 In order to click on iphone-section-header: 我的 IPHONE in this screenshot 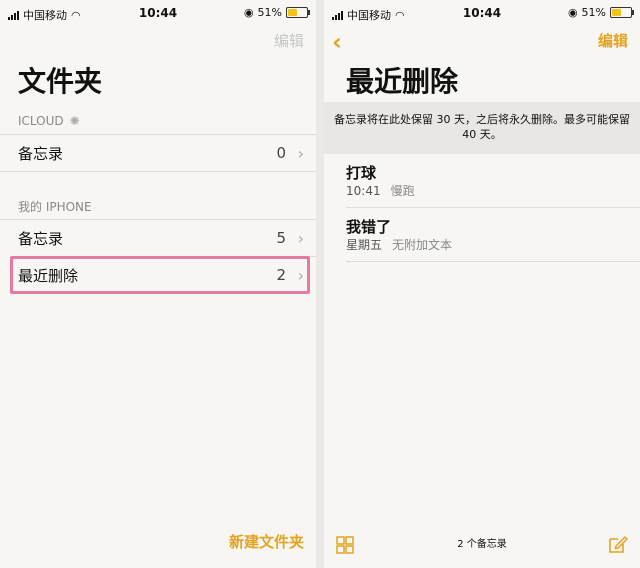, I will do `click(55, 206)`.